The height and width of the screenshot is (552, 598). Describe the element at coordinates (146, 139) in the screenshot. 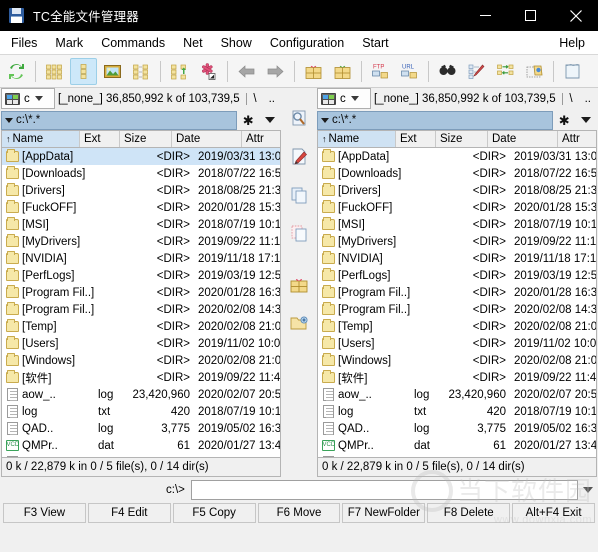

I see `left-header-size: Size` at that location.